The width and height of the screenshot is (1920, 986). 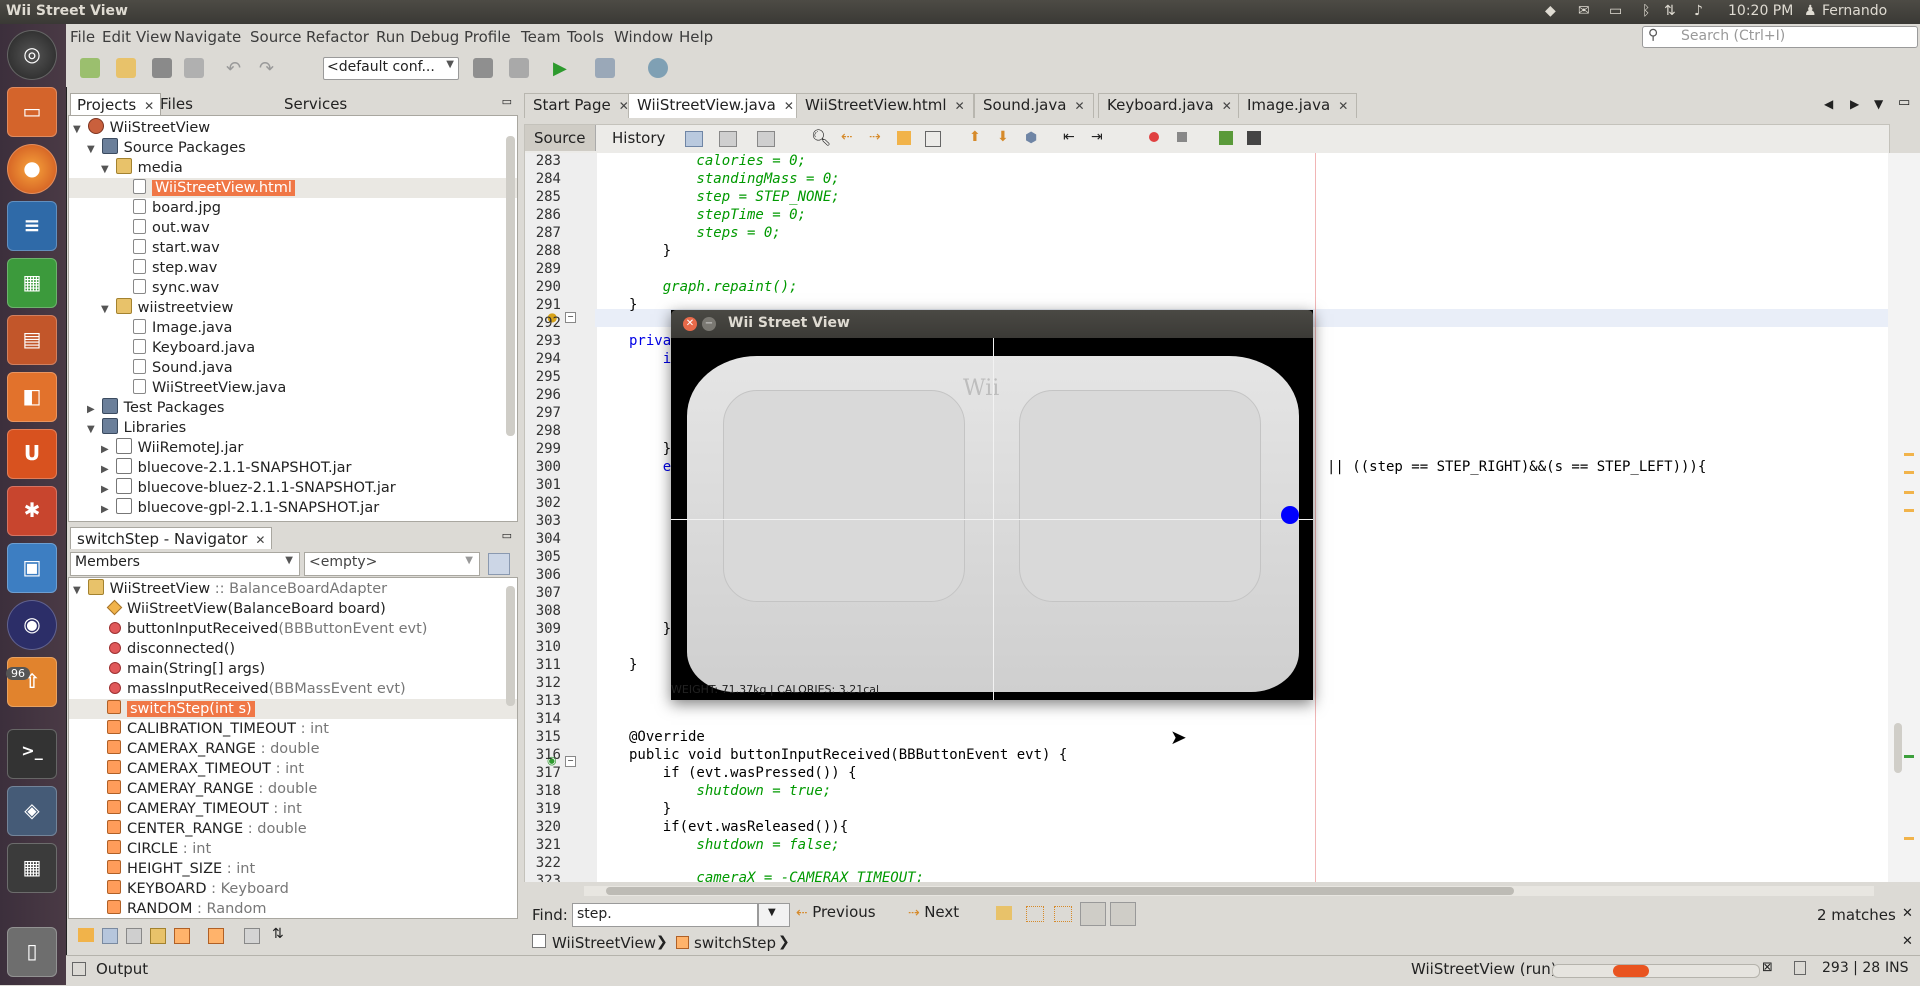 I want to click on uncomment-icon, so click(x=1254, y=138).